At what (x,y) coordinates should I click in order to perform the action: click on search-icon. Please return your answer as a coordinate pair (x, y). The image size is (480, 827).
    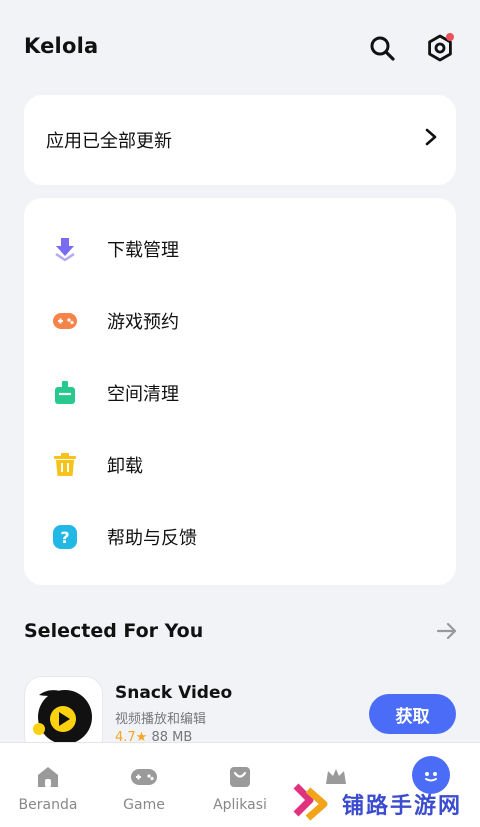
    Looking at the image, I should click on (382, 48).